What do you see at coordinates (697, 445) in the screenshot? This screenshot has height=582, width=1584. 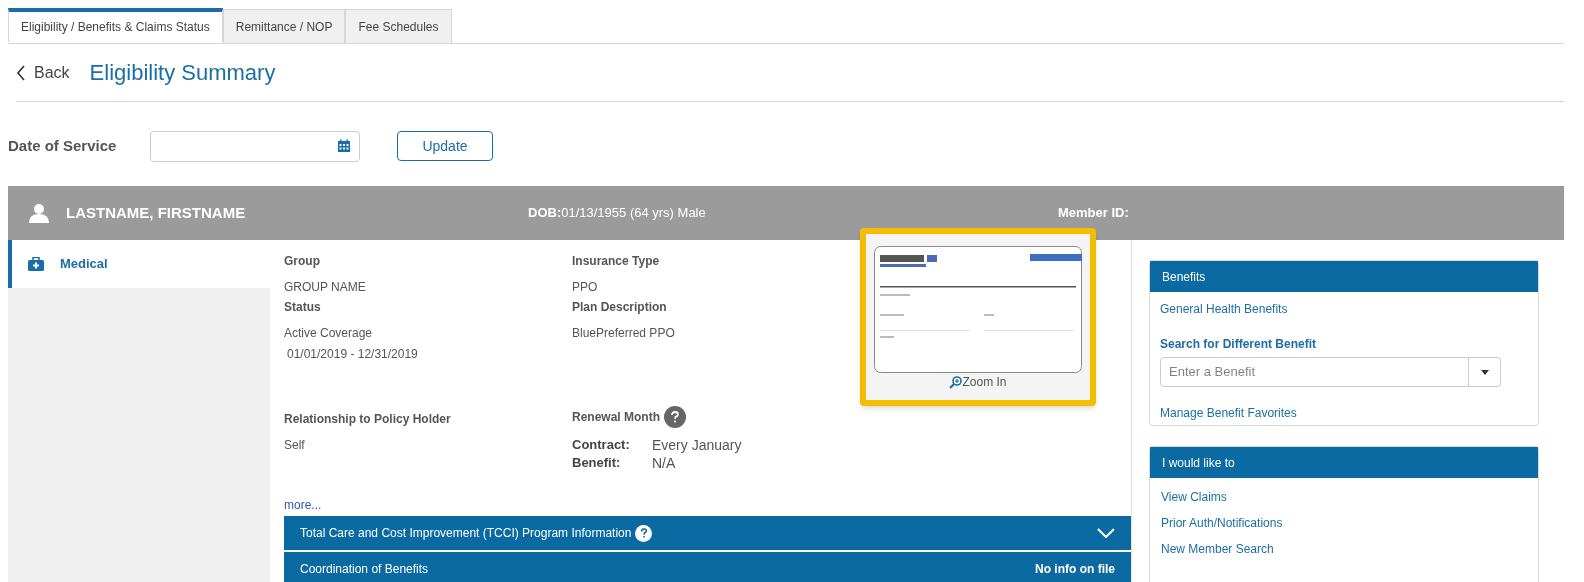 I see `field-value: Every January` at bounding box center [697, 445].